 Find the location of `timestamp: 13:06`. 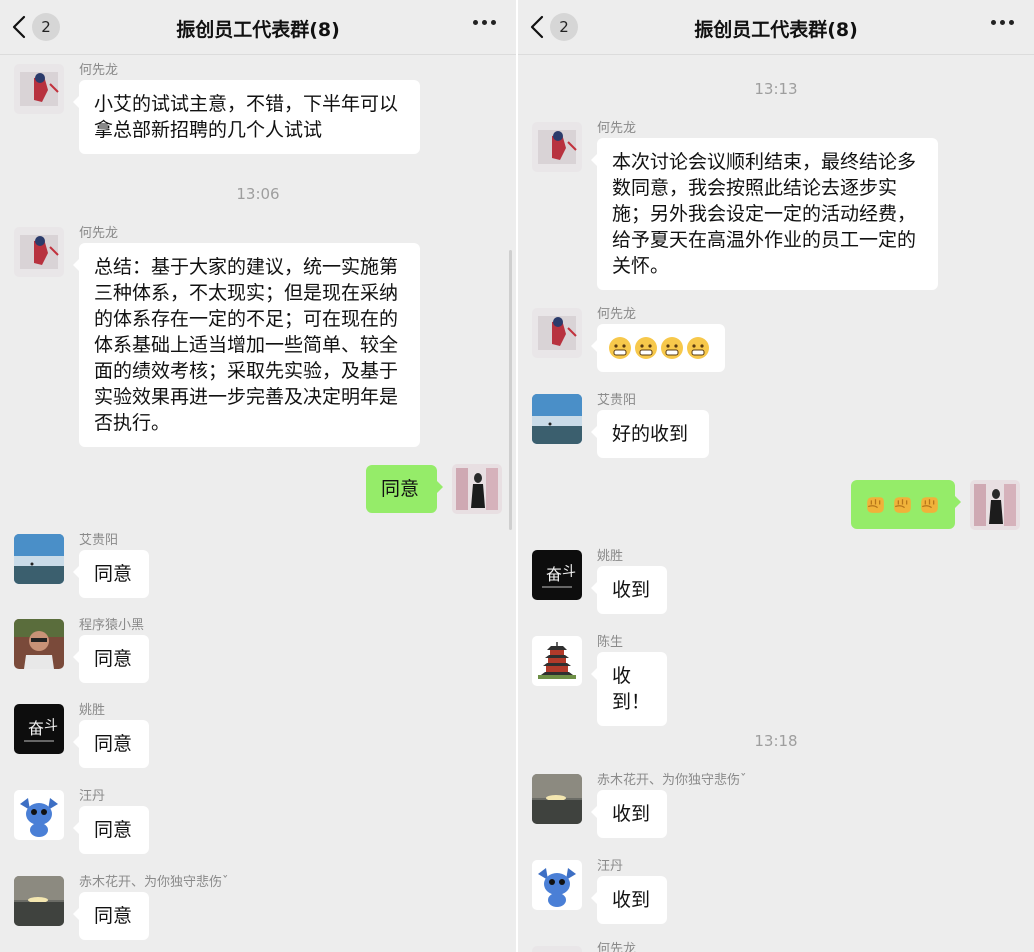

timestamp: 13:06 is located at coordinates (258, 194).